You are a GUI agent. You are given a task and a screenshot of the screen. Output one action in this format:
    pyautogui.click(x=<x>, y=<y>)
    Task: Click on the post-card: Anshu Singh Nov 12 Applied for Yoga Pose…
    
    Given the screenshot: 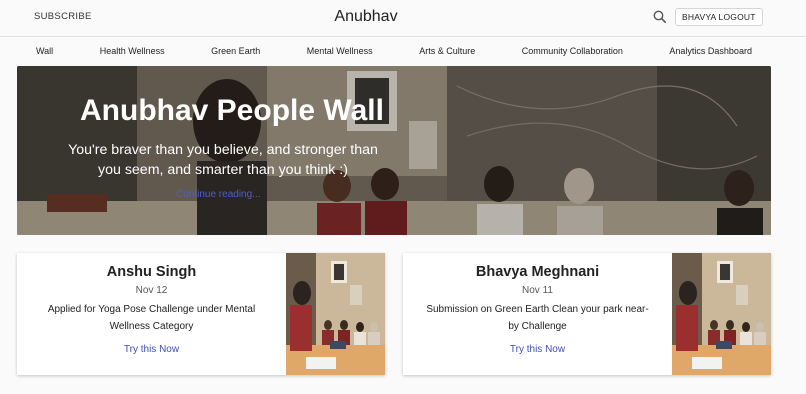 What is the action you would take?
    pyautogui.click(x=201, y=314)
    